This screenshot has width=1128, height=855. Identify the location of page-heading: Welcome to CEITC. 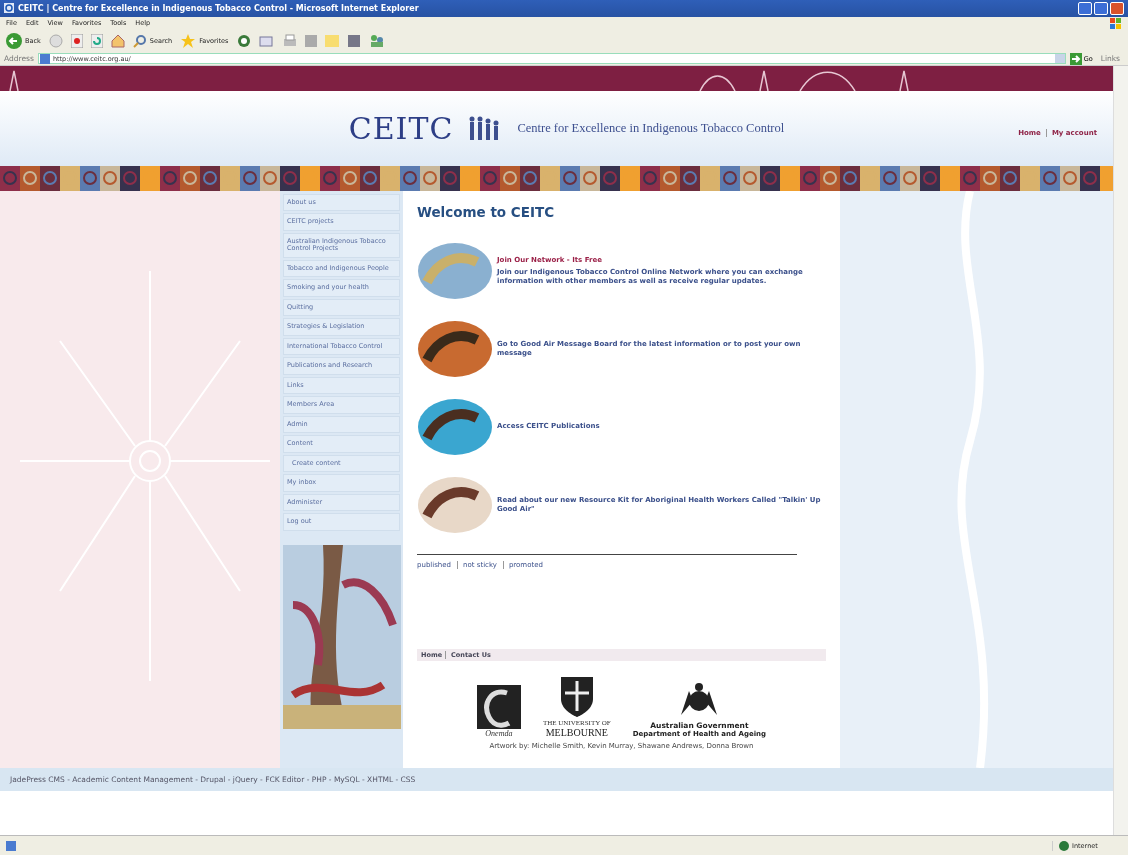
(486, 211).